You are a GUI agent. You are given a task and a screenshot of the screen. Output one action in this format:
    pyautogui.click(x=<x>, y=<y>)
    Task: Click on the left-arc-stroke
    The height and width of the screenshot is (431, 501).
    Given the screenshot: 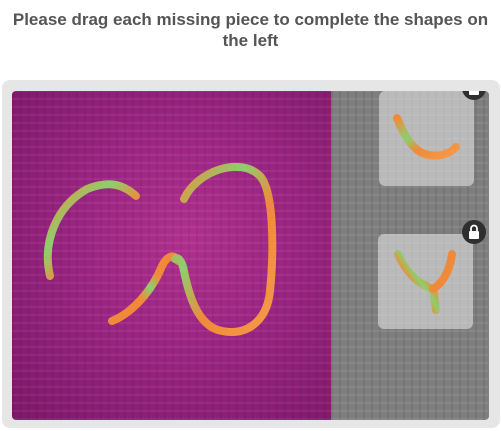 What is the action you would take?
    pyautogui.click(x=91, y=230)
    